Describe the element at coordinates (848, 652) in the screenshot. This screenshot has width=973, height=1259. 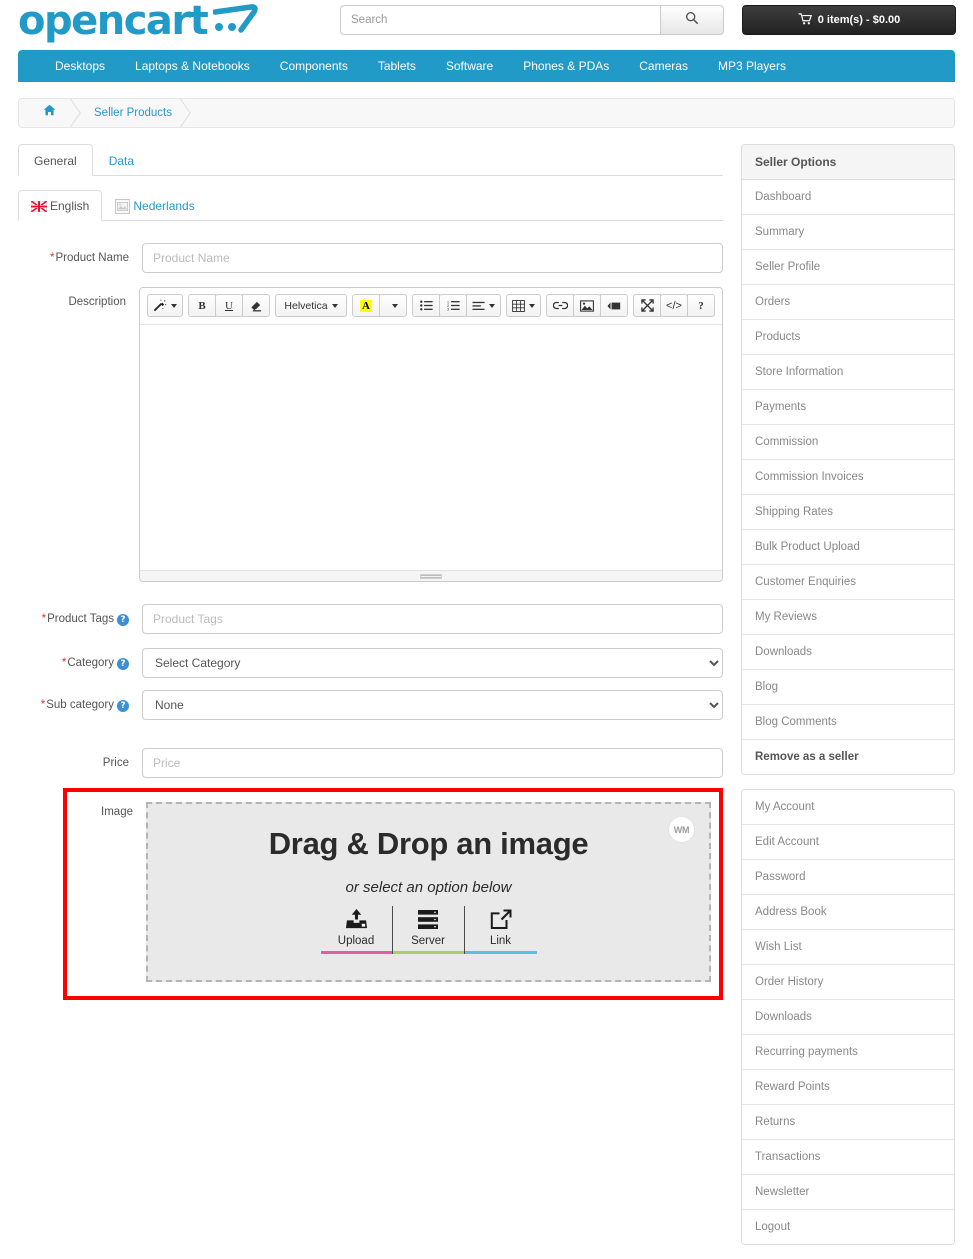
I see `sidebar-item-downloads: Downloads` at that location.